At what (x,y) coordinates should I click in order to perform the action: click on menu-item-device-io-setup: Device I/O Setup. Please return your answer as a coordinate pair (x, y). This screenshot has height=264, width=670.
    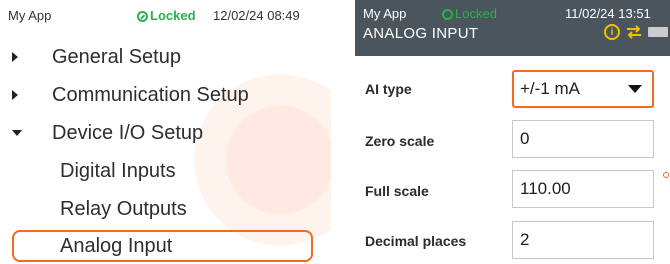
    Looking at the image, I should click on (165, 133).